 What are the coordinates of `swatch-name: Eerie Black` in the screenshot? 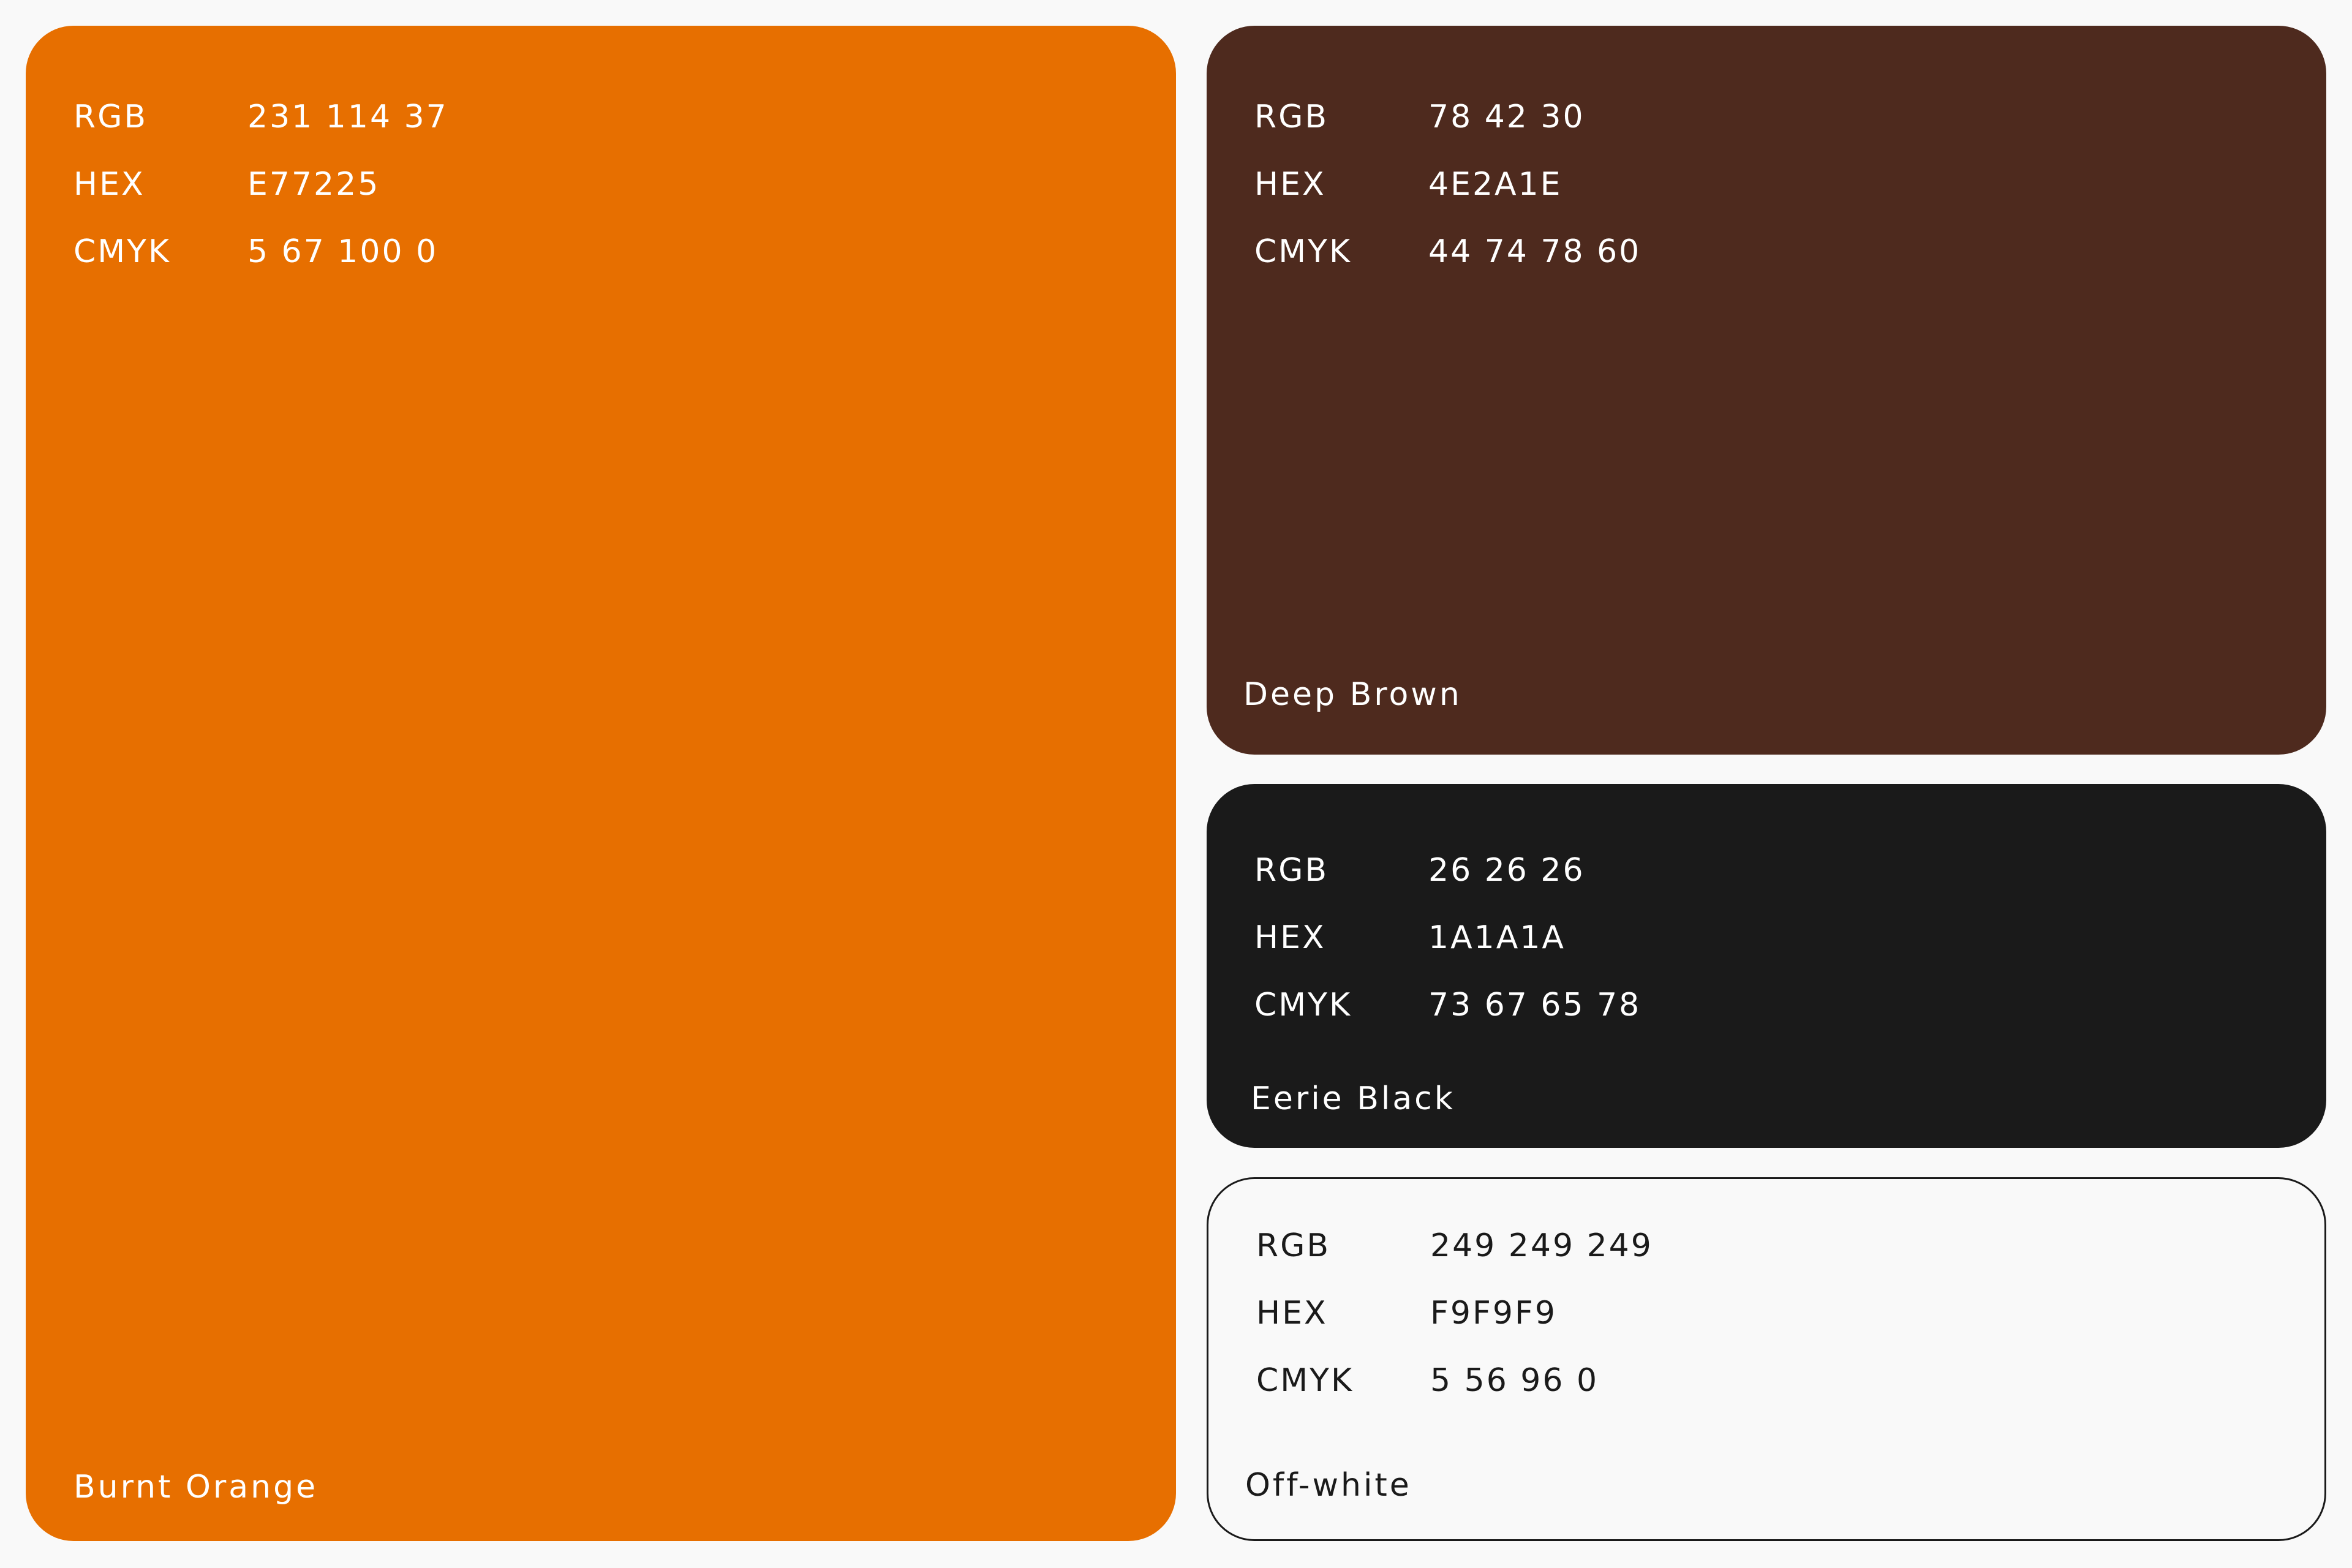 It's located at (1353, 1099).